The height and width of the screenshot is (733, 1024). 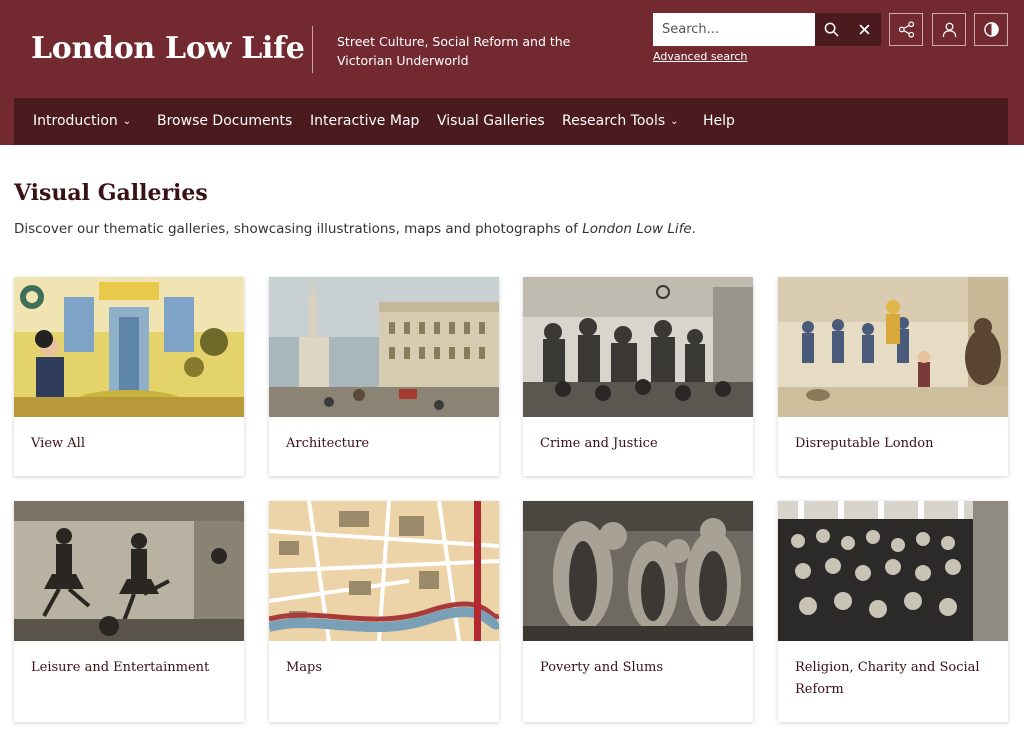 I want to click on clear-search-button, so click(x=864, y=29).